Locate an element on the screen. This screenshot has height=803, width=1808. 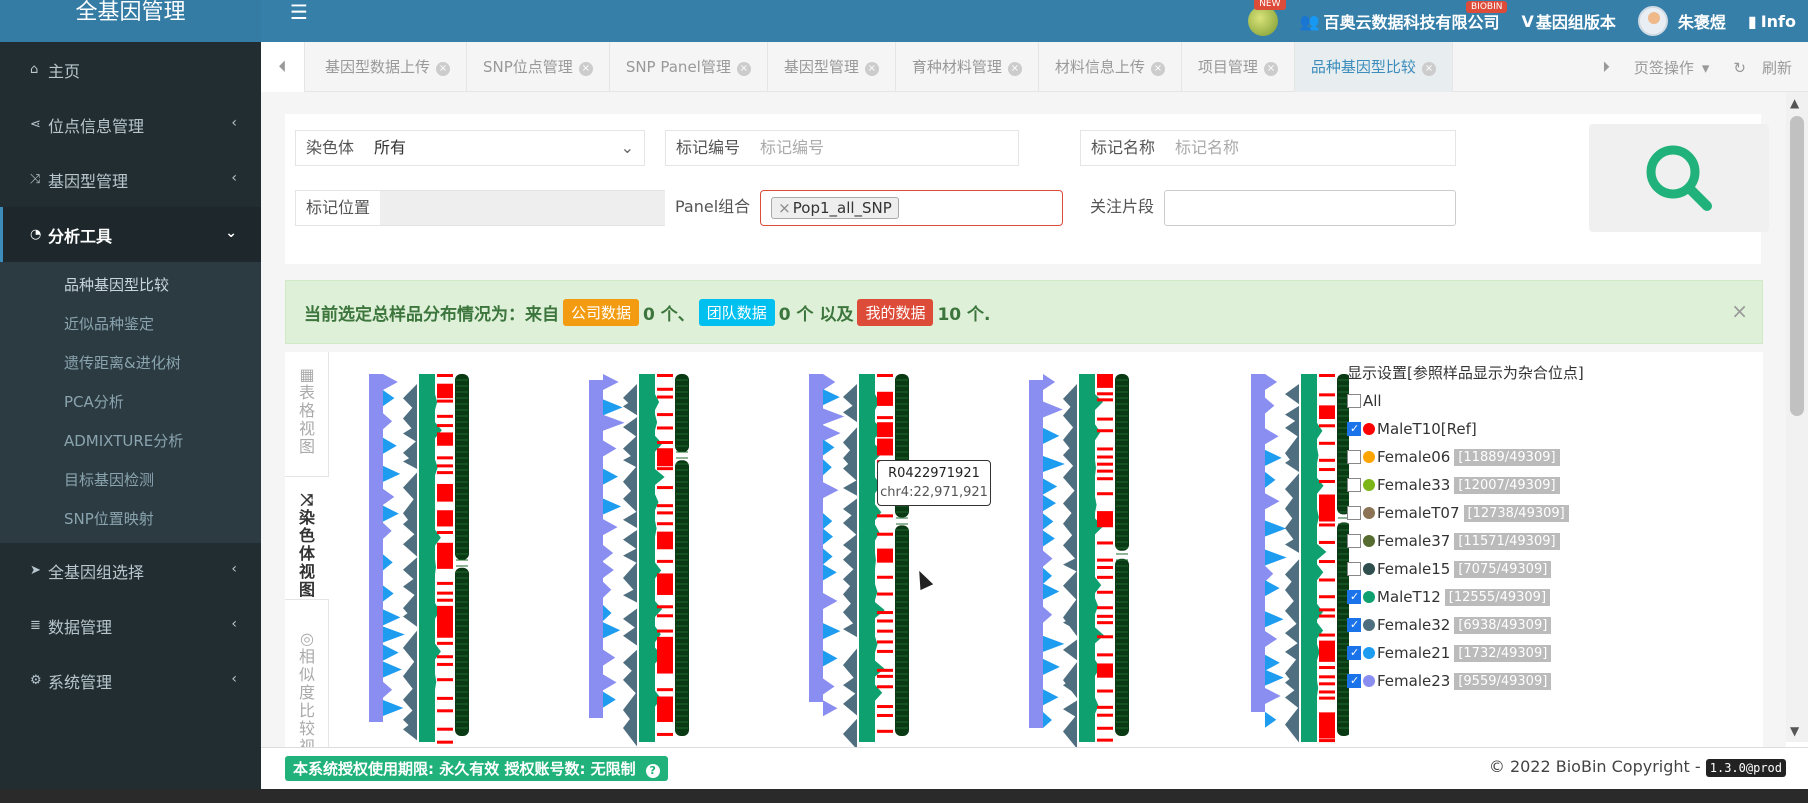
chromosome-value: 所有 is located at coordinates (390, 147).